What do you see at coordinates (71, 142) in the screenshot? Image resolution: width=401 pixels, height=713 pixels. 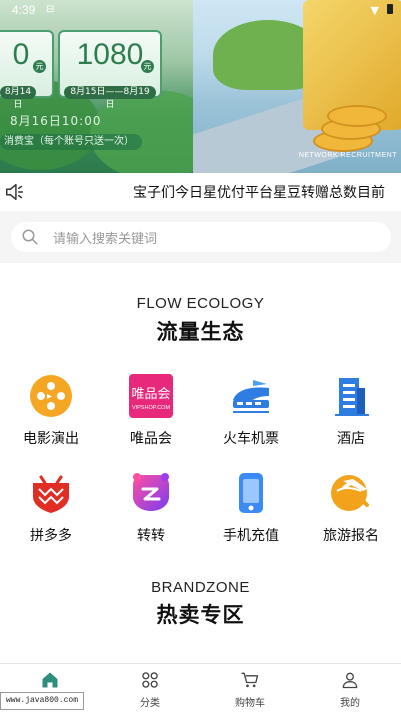 I see `banner-note: 消费宝（每个账号只送一次）` at bounding box center [71, 142].